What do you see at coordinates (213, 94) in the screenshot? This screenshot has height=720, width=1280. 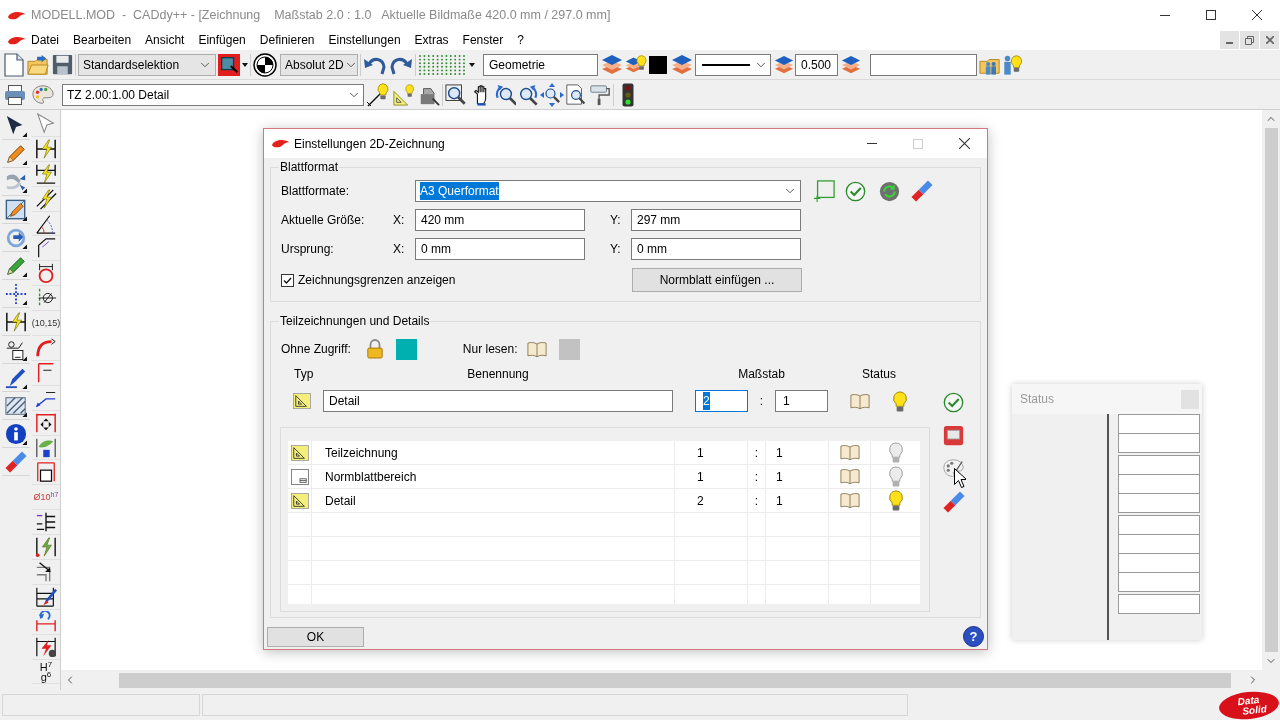 I see `view-dropdown: TZ 2.00:1.00 Detail` at bounding box center [213, 94].